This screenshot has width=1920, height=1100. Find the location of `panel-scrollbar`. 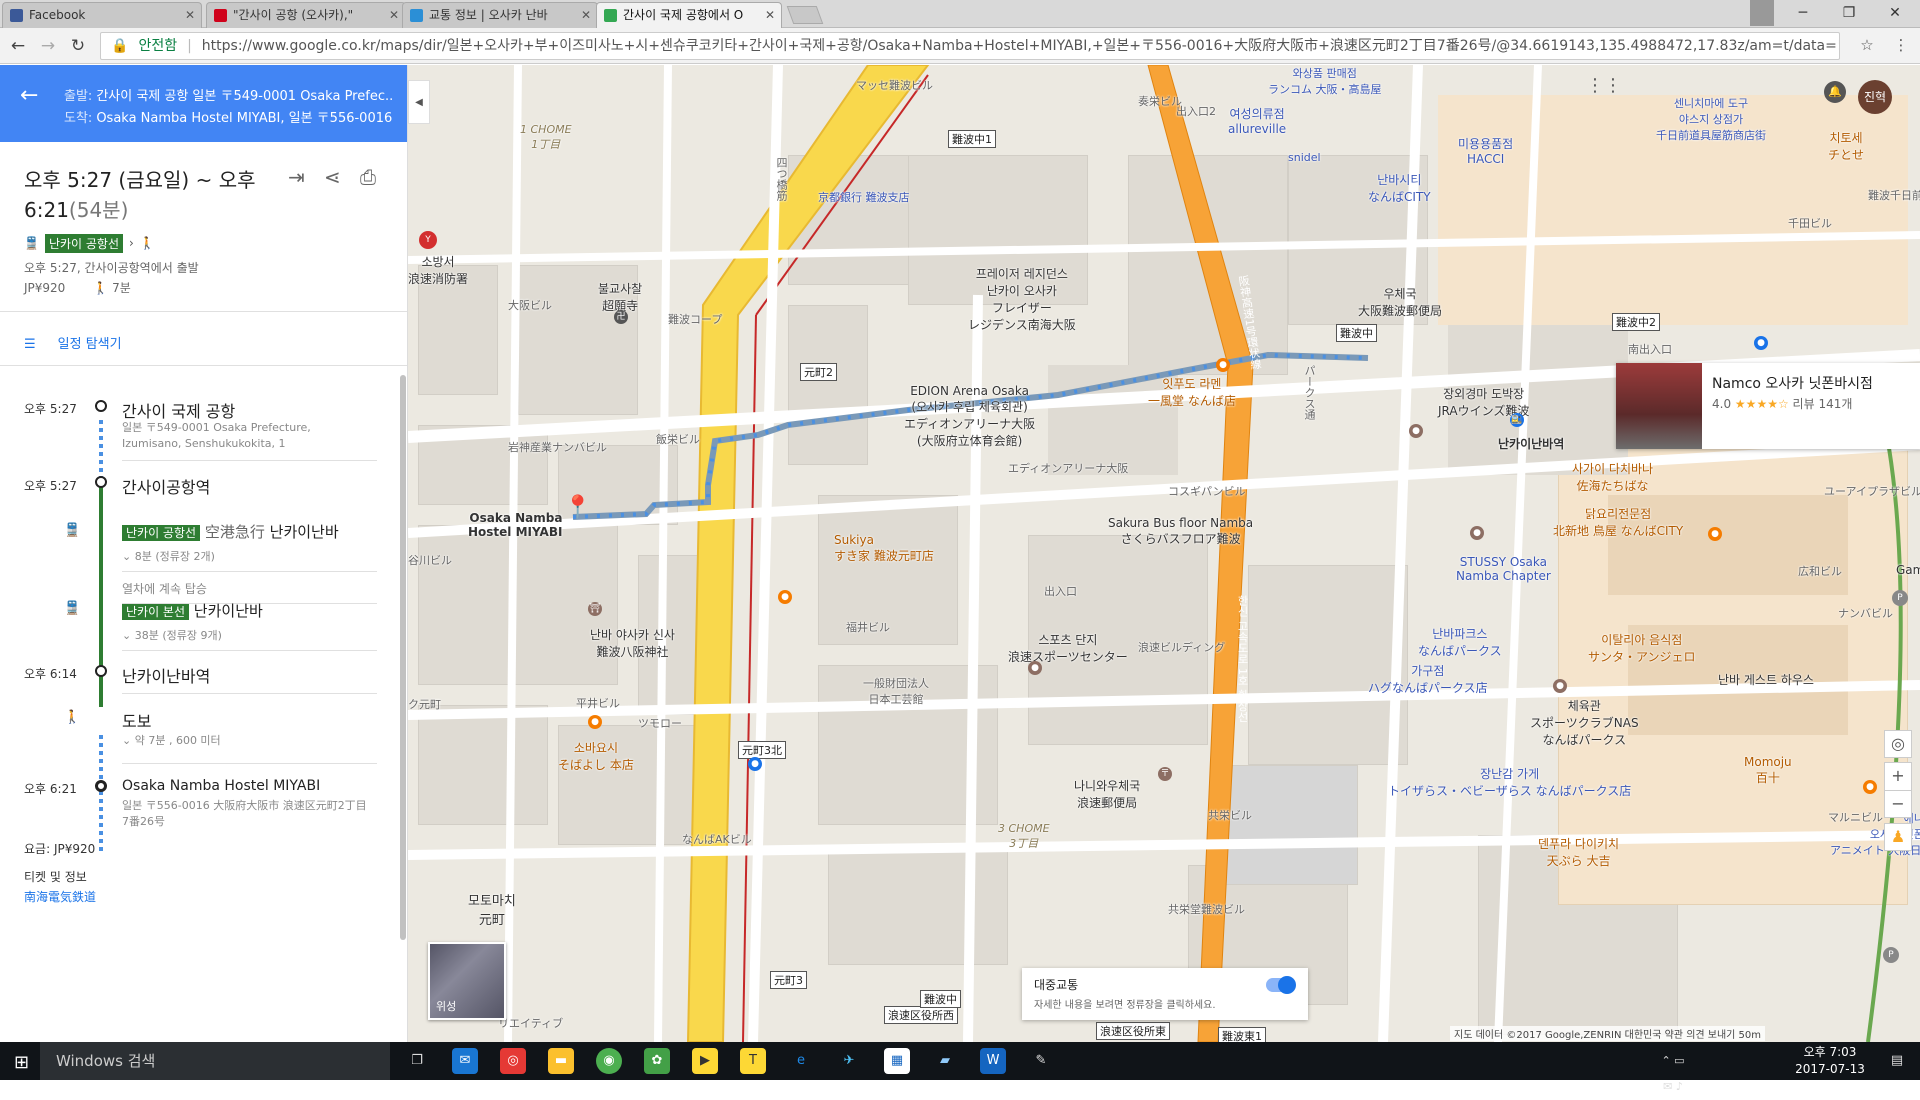

panel-scrollbar is located at coordinates (403, 657).